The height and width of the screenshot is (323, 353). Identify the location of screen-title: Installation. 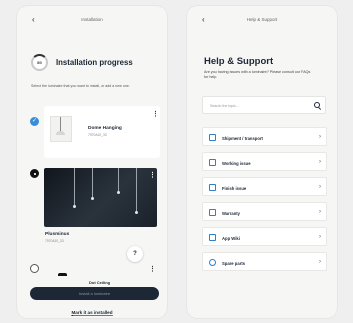
(92, 19).